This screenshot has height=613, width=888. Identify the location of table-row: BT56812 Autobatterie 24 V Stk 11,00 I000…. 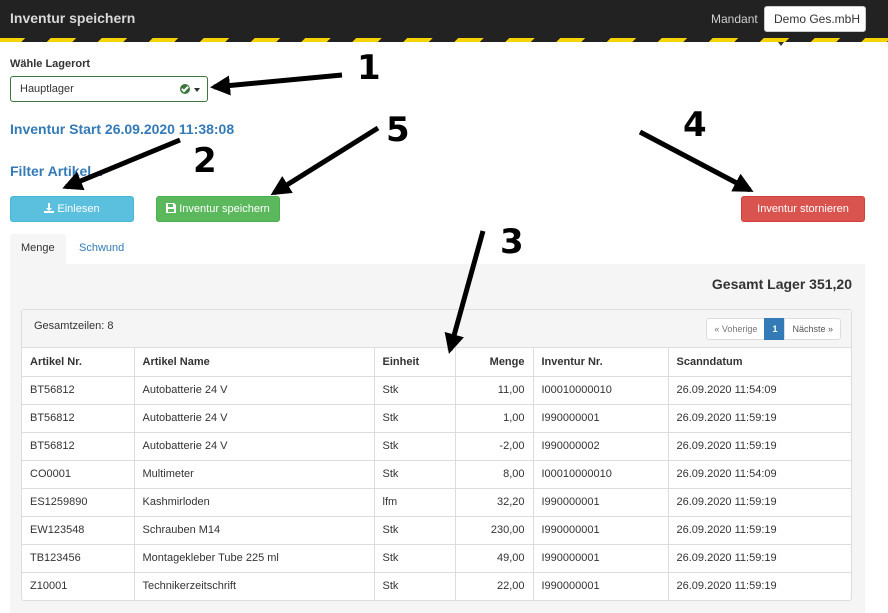
(436, 389).